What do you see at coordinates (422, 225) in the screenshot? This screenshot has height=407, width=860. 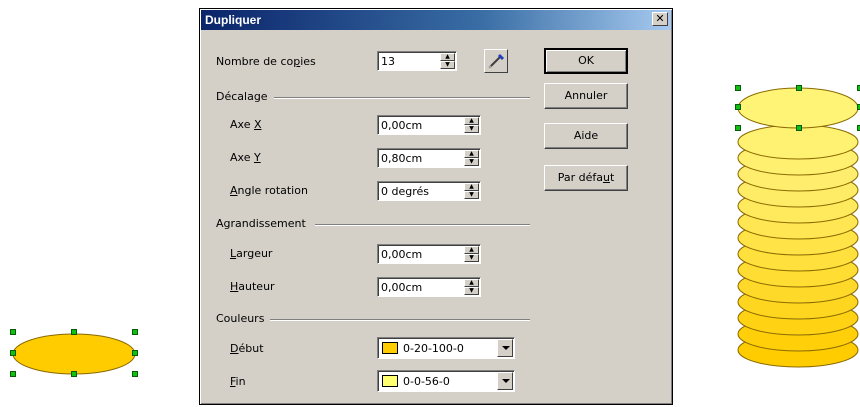 I see `enlargement-divider` at bounding box center [422, 225].